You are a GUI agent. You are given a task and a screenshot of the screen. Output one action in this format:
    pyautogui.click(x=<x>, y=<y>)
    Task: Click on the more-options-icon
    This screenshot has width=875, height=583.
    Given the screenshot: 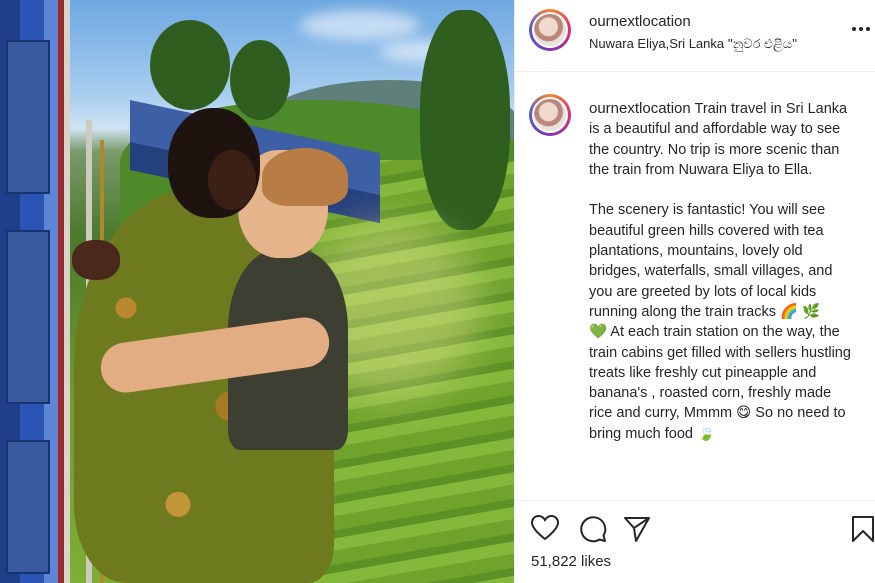 What is the action you would take?
    pyautogui.click(x=860, y=29)
    